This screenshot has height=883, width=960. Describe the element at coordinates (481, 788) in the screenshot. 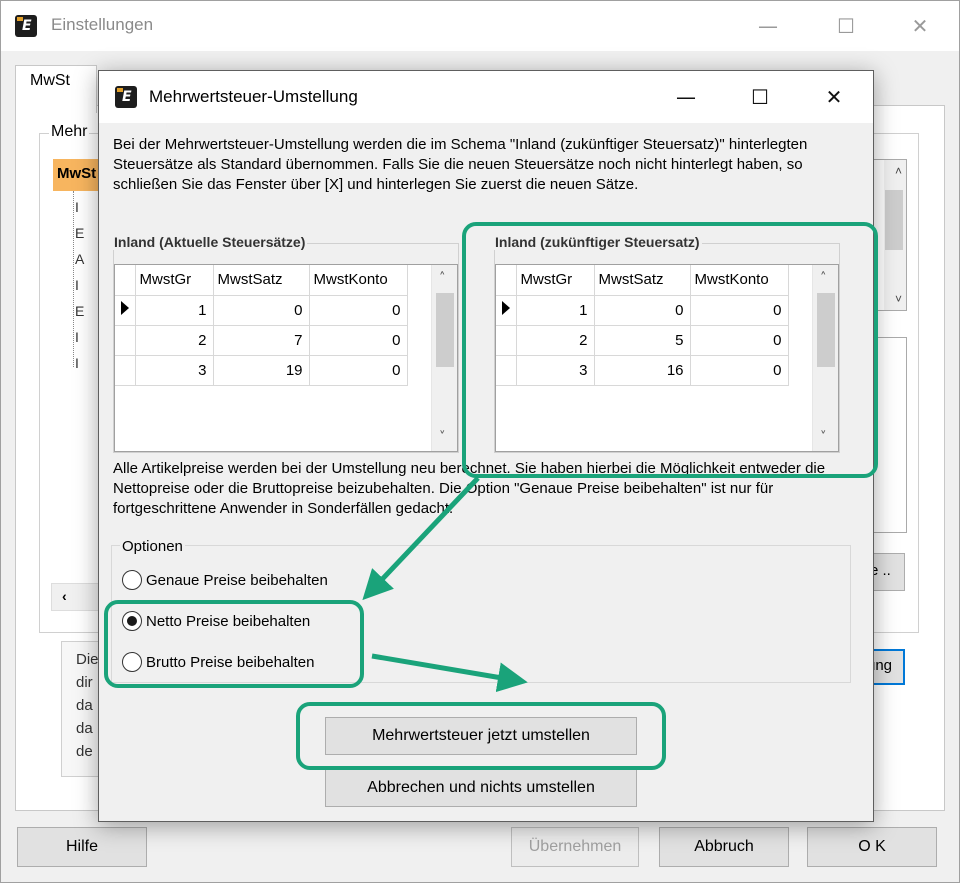

I see `abort-button: Abbrechen und nichts umstellen` at that location.